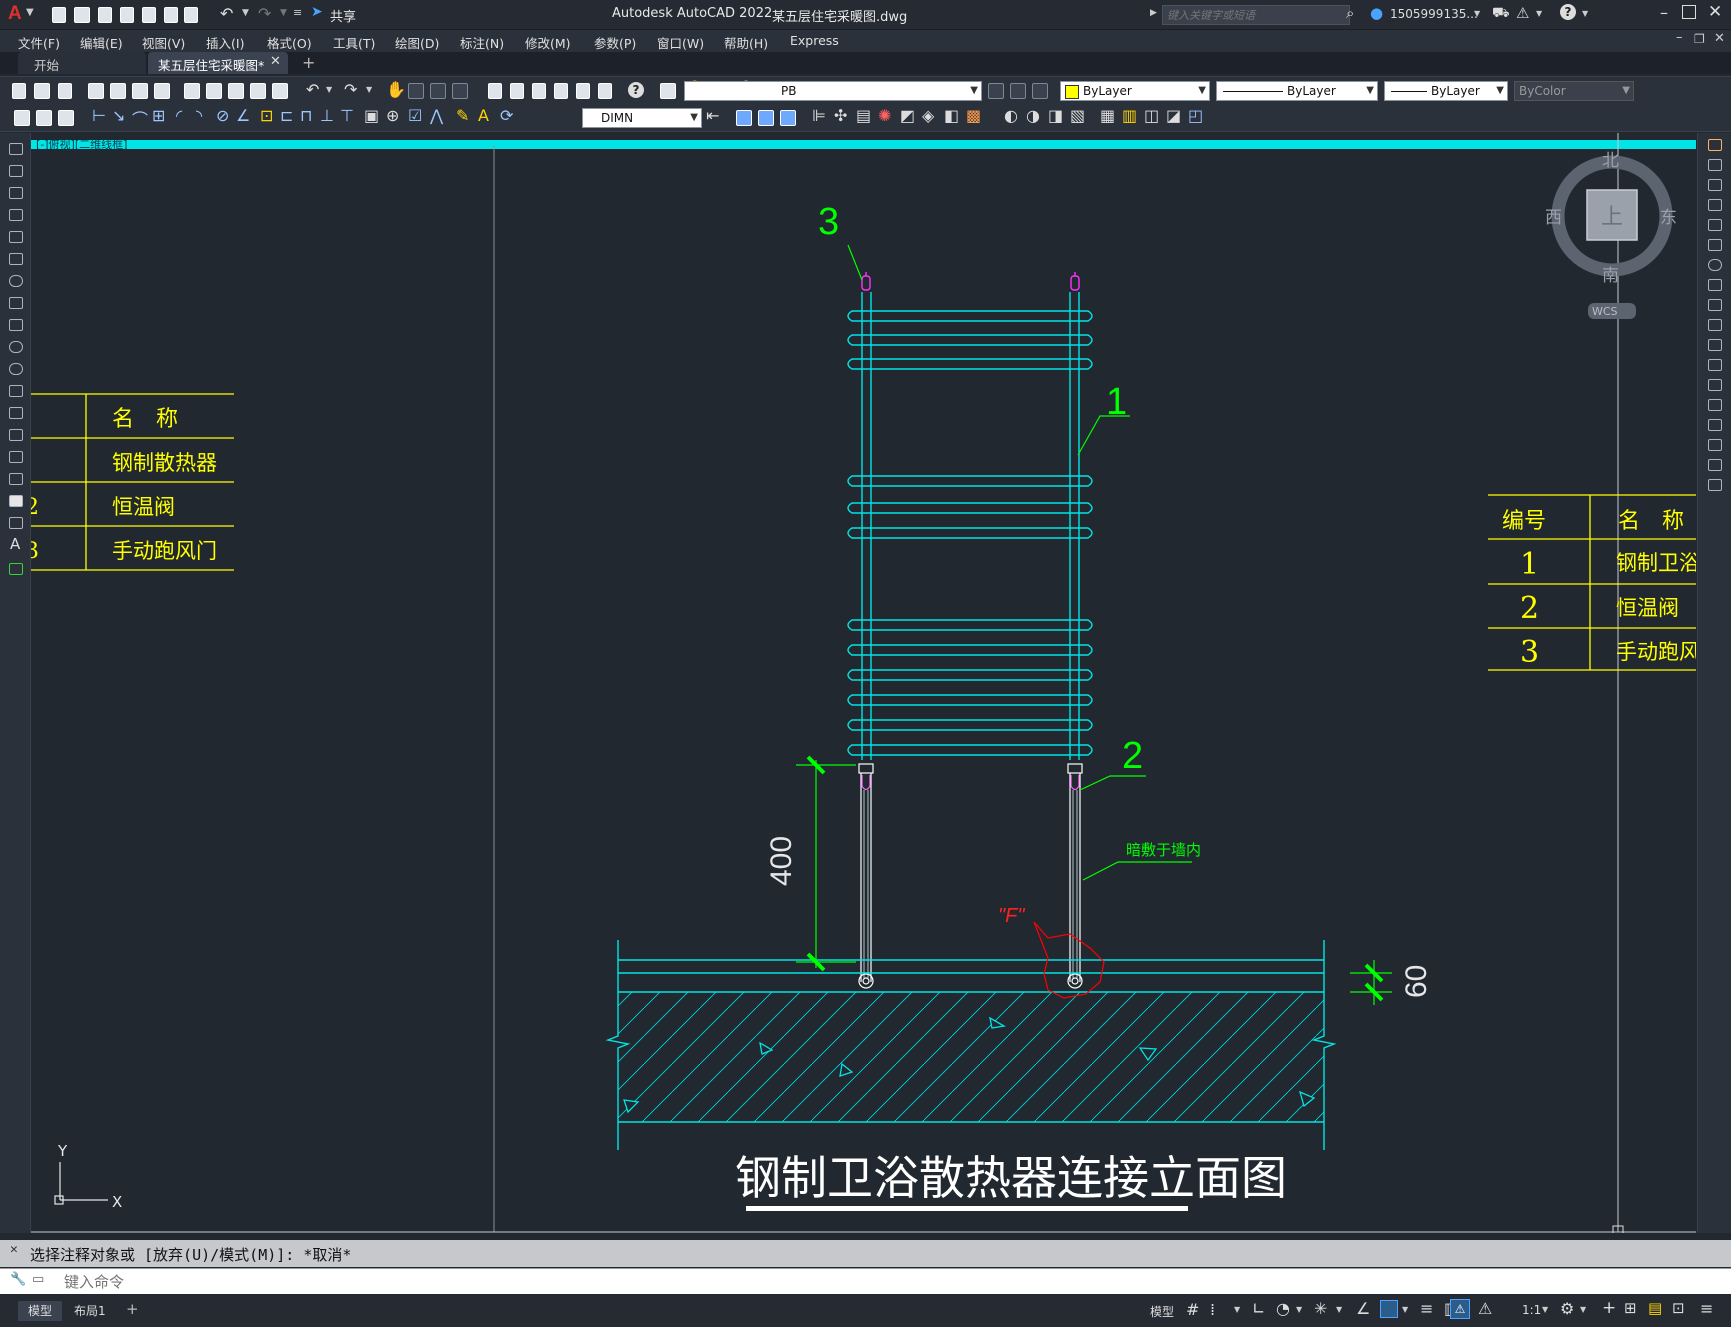 The height and width of the screenshot is (1327, 1731). I want to click on wcs-label: WCS, so click(1605, 311).